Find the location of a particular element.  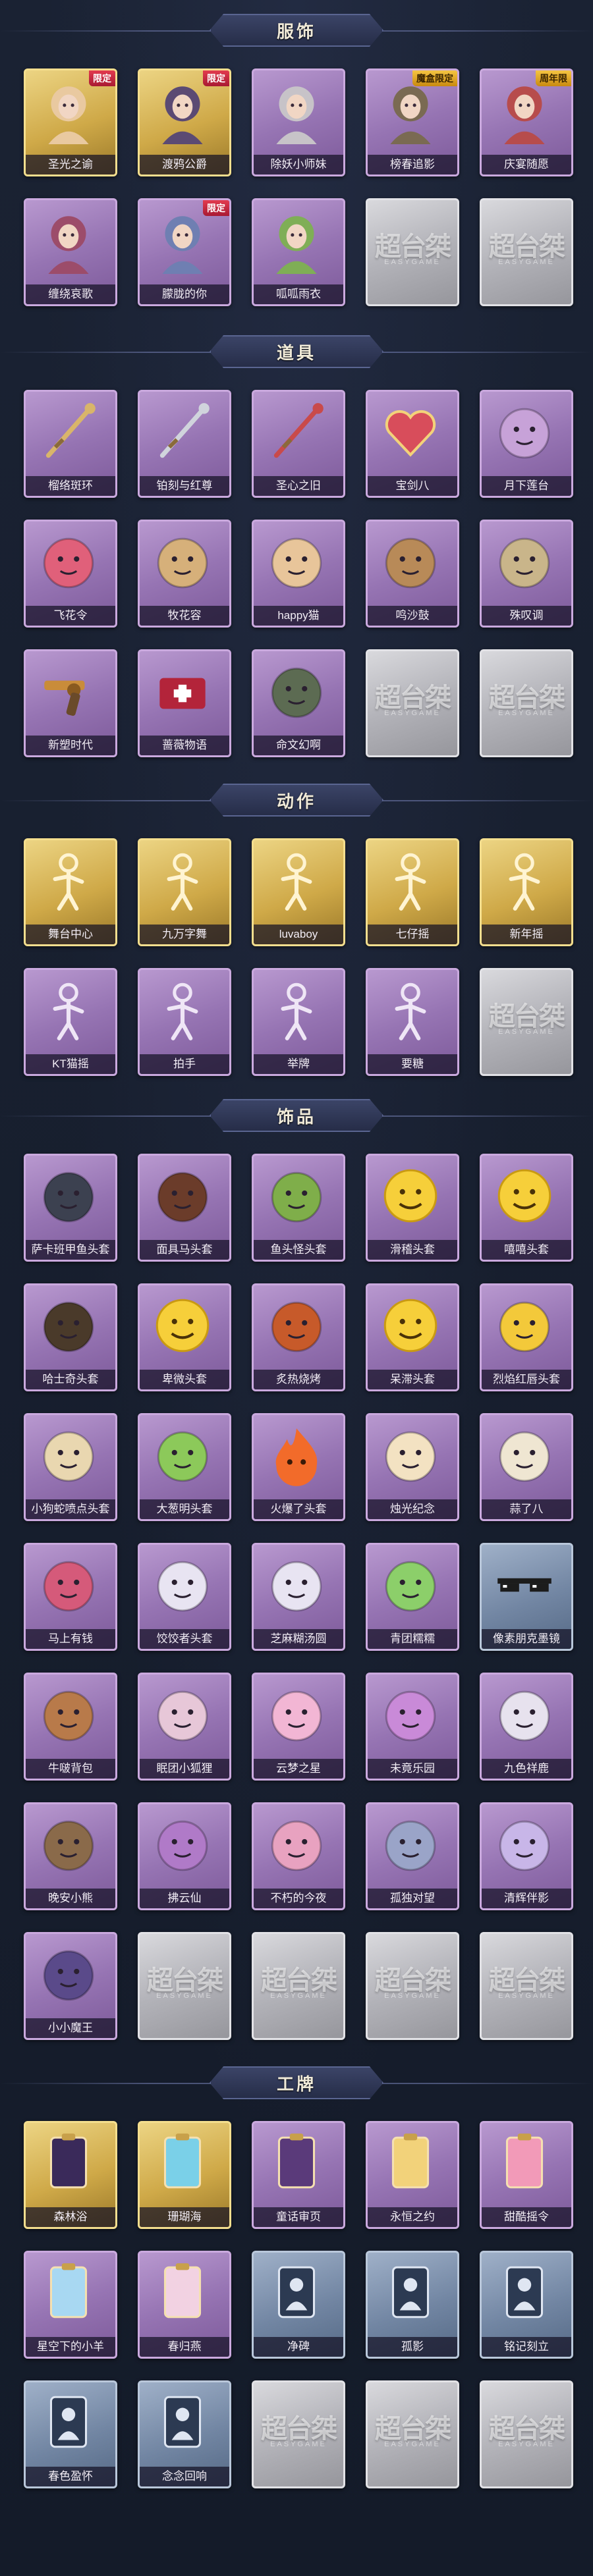

item-card: 新年摇 is located at coordinates (526, 892).